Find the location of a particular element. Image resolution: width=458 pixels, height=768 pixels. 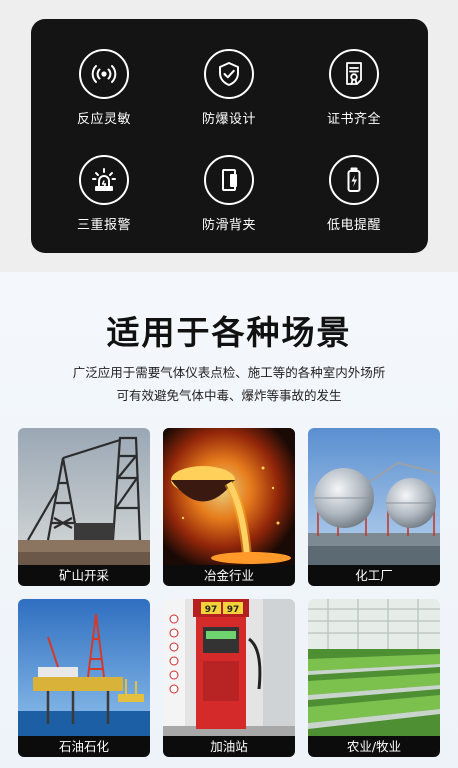

feature-label: 低电提醒 is located at coordinates (353, 225).